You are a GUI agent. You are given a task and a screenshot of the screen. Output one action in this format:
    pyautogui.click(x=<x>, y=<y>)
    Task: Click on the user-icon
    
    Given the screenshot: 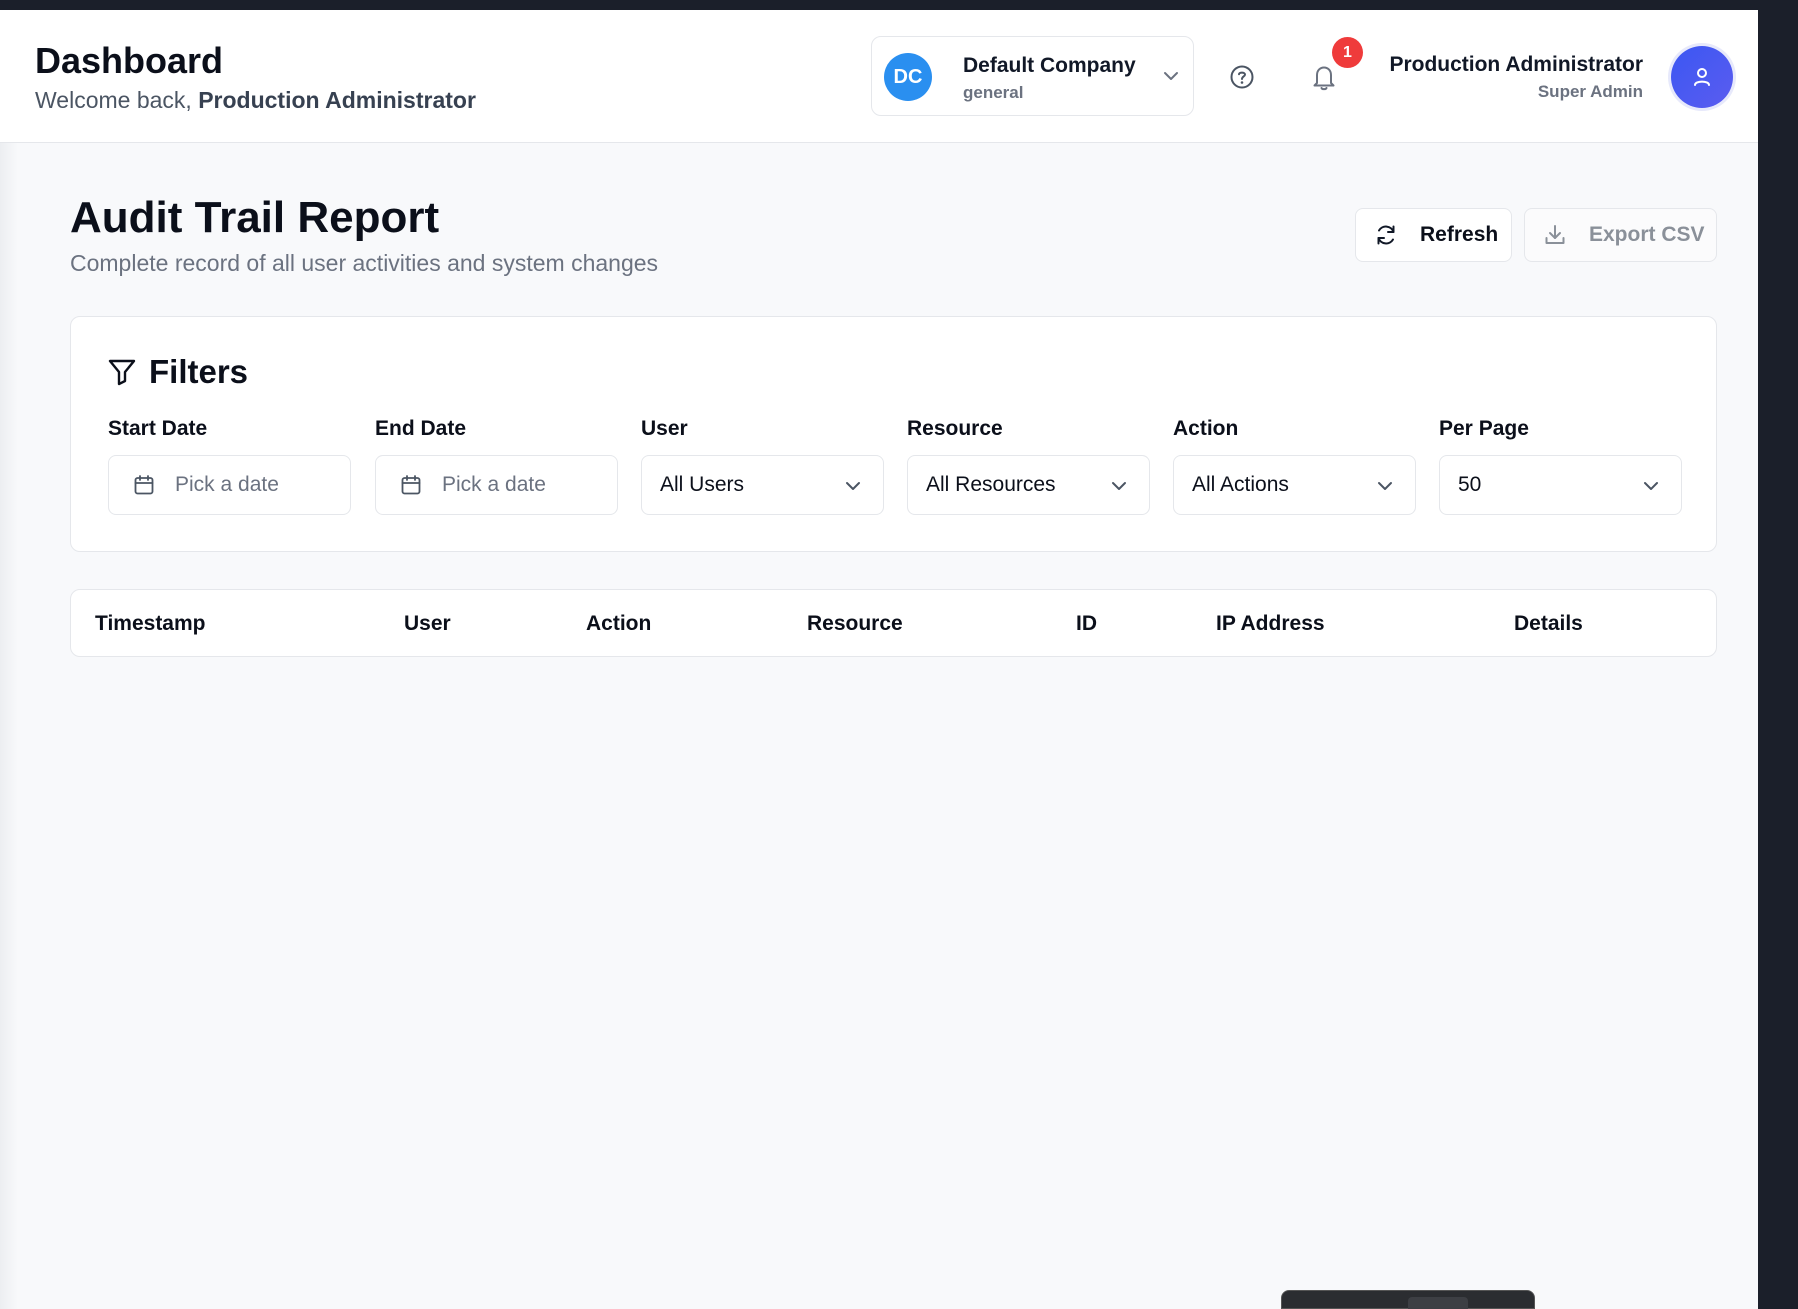 What is the action you would take?
    pyautogui.click(x=1702, y=77)
    